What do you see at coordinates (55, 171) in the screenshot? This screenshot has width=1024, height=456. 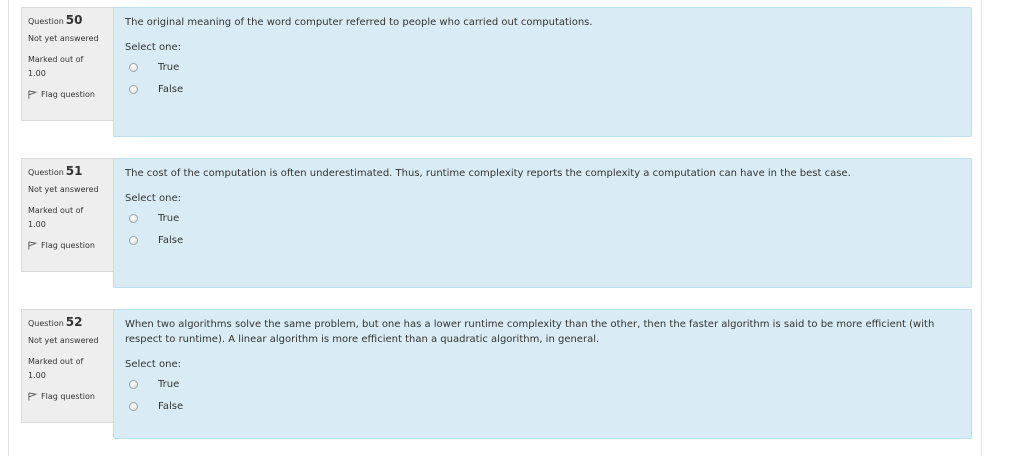 I see `question-number: Question 51` at bounding box center [55, 171].